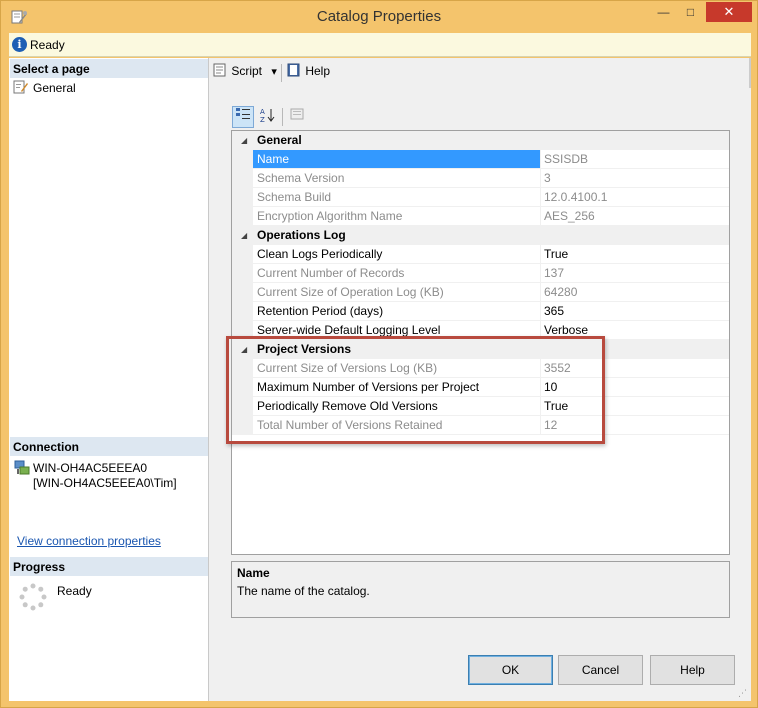  What do you see at coordinates (480, 589) in the screenshot?
I see `description-panel: Name The name of the catalog.` at bounding box center [480, 589].